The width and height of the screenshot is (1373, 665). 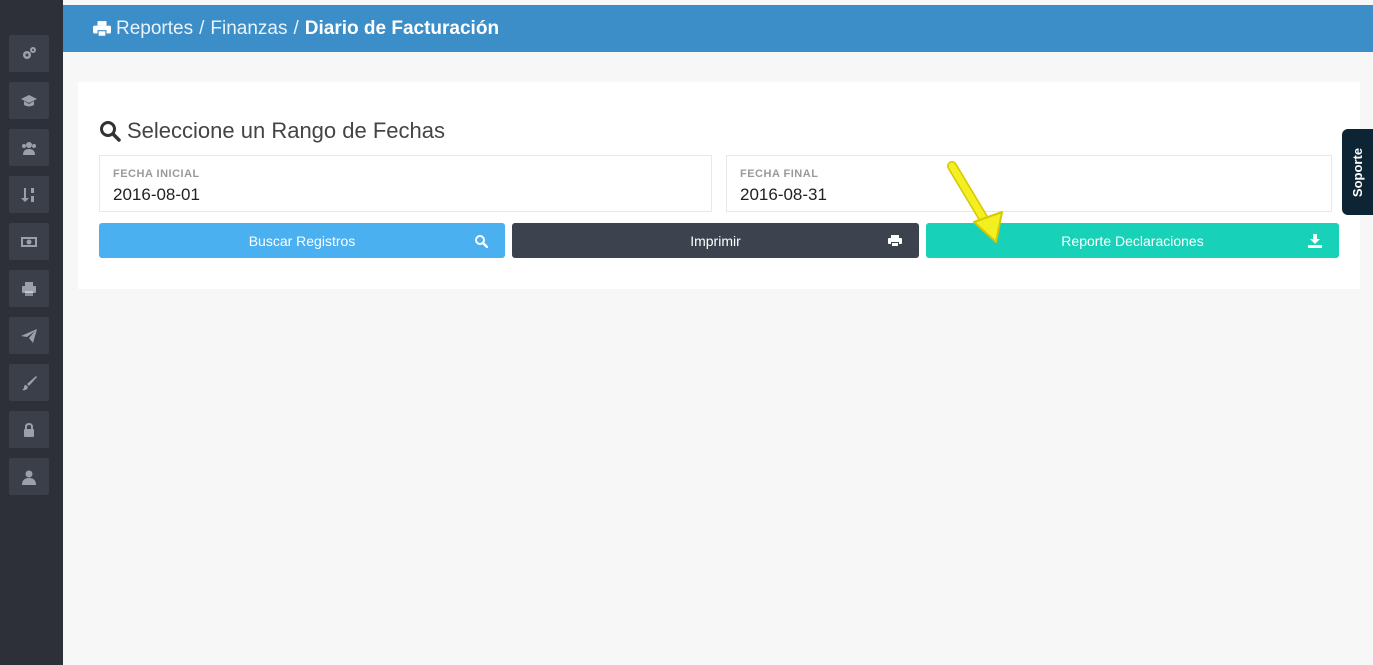 I want to click on print-label: Imprimir, so click(x=715, y=240).